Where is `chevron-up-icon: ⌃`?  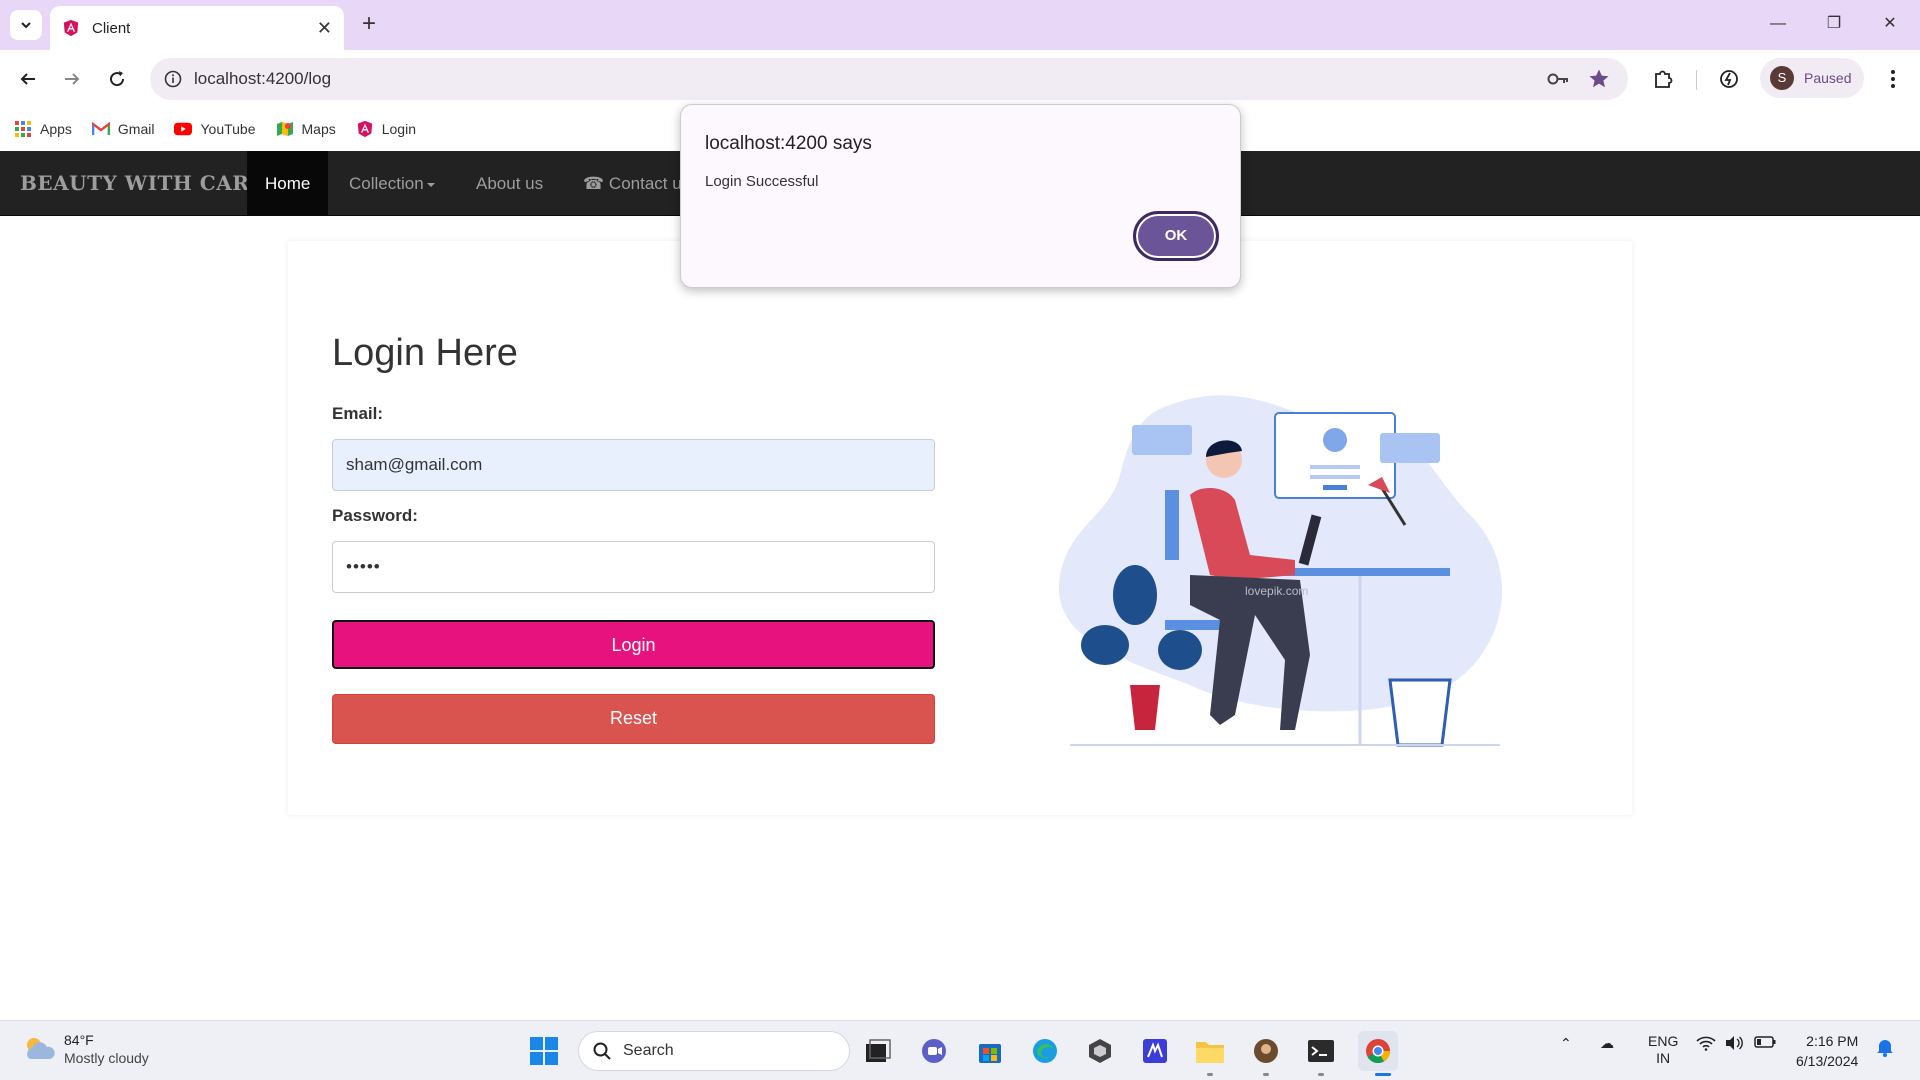
chevron-up-icon: ⌃ is located at coordinates (1566, 1043).